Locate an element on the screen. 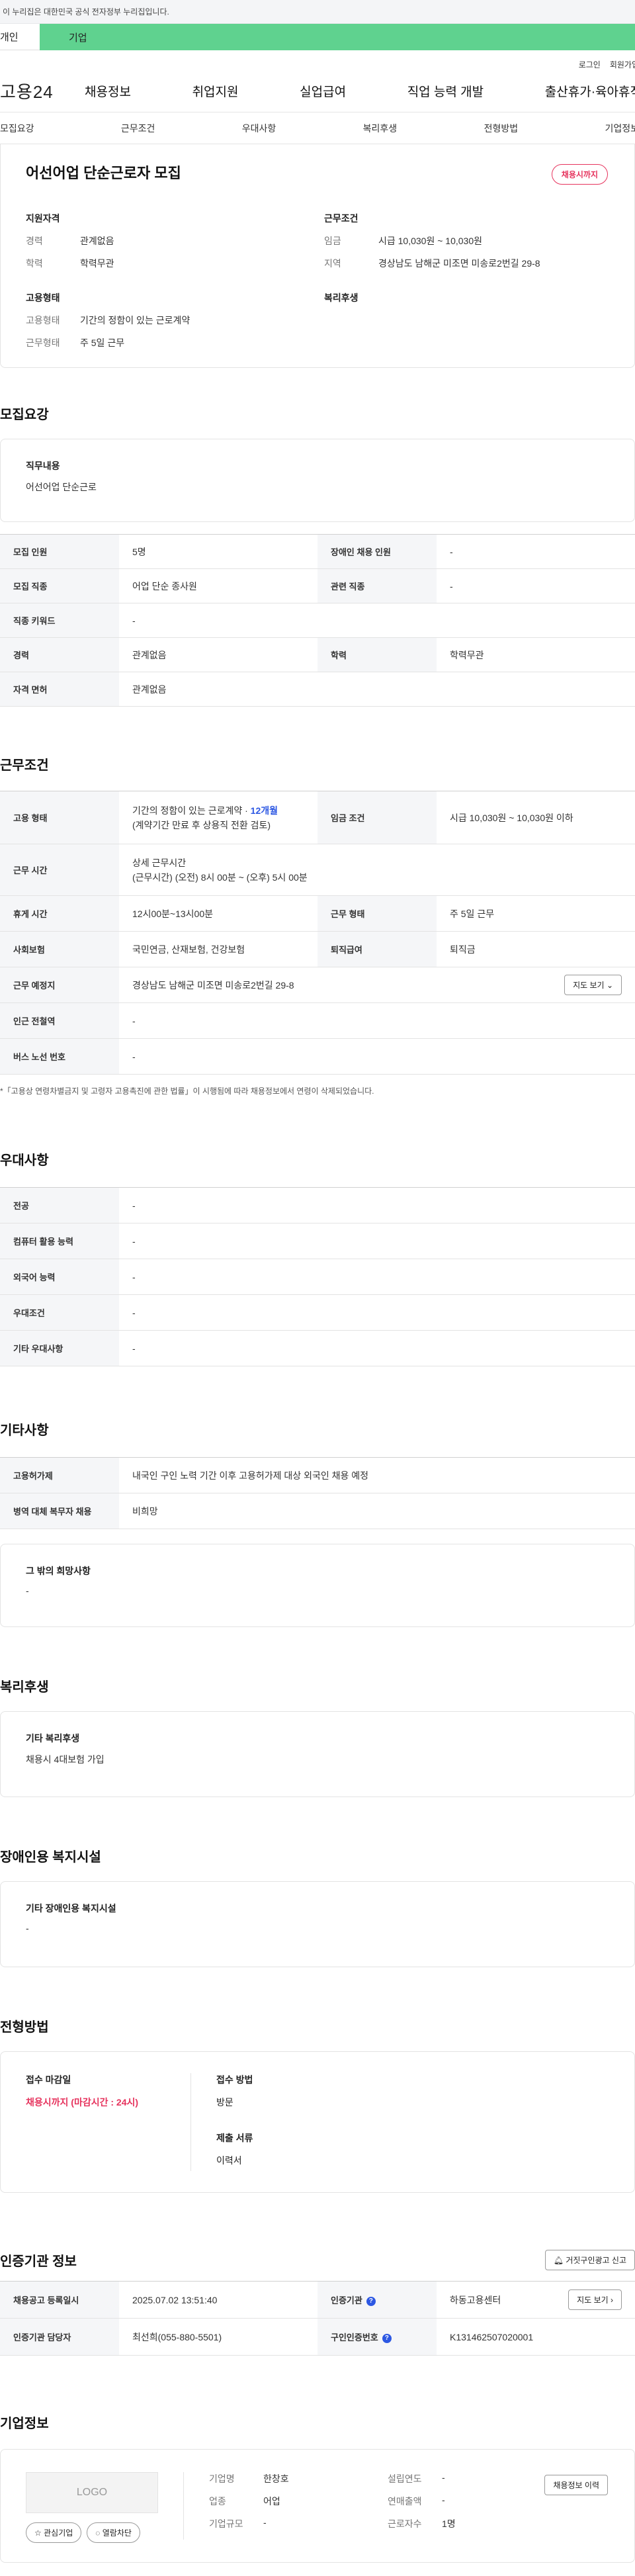 This screenshot has width=635, height=2576. circle-icon: ◌ is located at coordinates (98, 2533).